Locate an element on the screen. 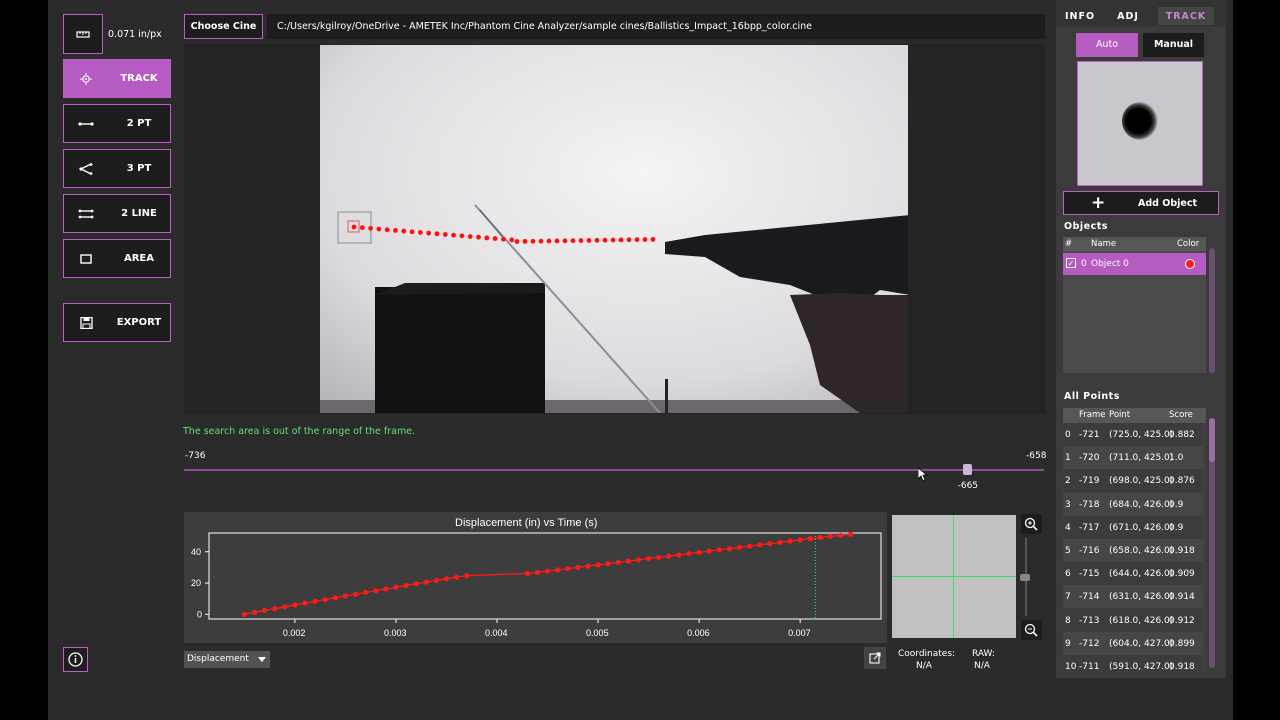 Image resolution: width=1280 pixels, height=720 pixels. plot-select: Displacement is located at coordinates (227, 659).